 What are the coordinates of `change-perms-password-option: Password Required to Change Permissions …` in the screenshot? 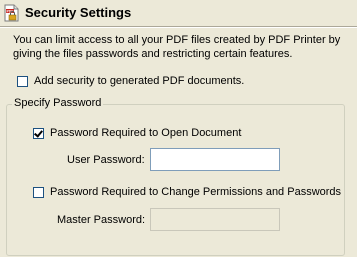 It's located at (187, 192).